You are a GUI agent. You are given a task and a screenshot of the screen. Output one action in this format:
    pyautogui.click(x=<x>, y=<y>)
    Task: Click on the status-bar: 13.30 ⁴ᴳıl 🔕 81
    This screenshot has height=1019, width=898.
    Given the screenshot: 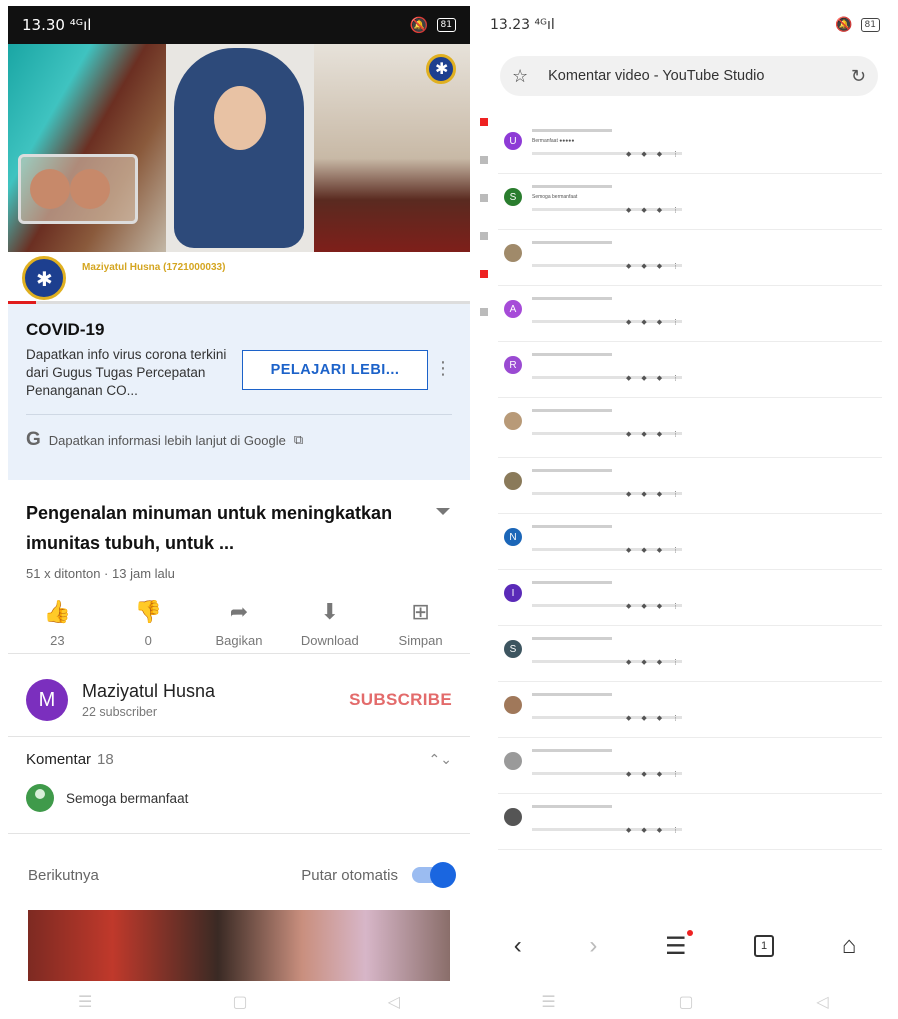 What is the action you would take?
    pyautogui.click(x=239, y=25)
    